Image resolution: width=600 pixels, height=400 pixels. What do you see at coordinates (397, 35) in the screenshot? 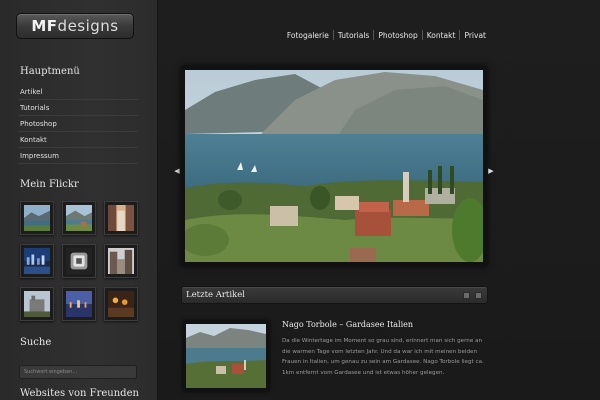
I see `nav-photoshop: Photoshop` at bounding box center [397, 35].